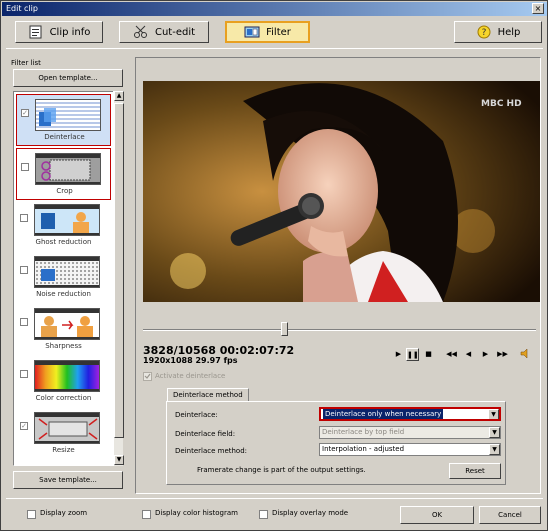  I want to click on scissors-icon, so click(140, 31).